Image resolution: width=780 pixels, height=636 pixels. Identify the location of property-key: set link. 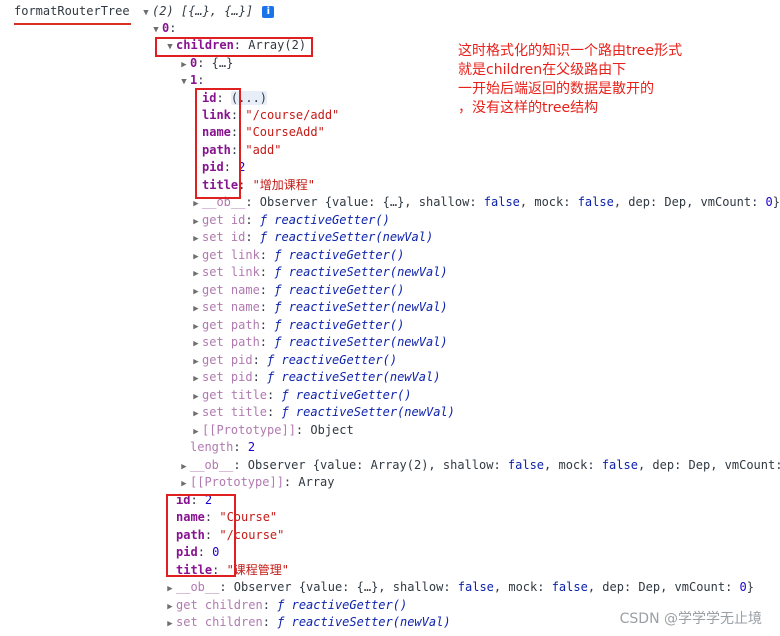
(231, 272).